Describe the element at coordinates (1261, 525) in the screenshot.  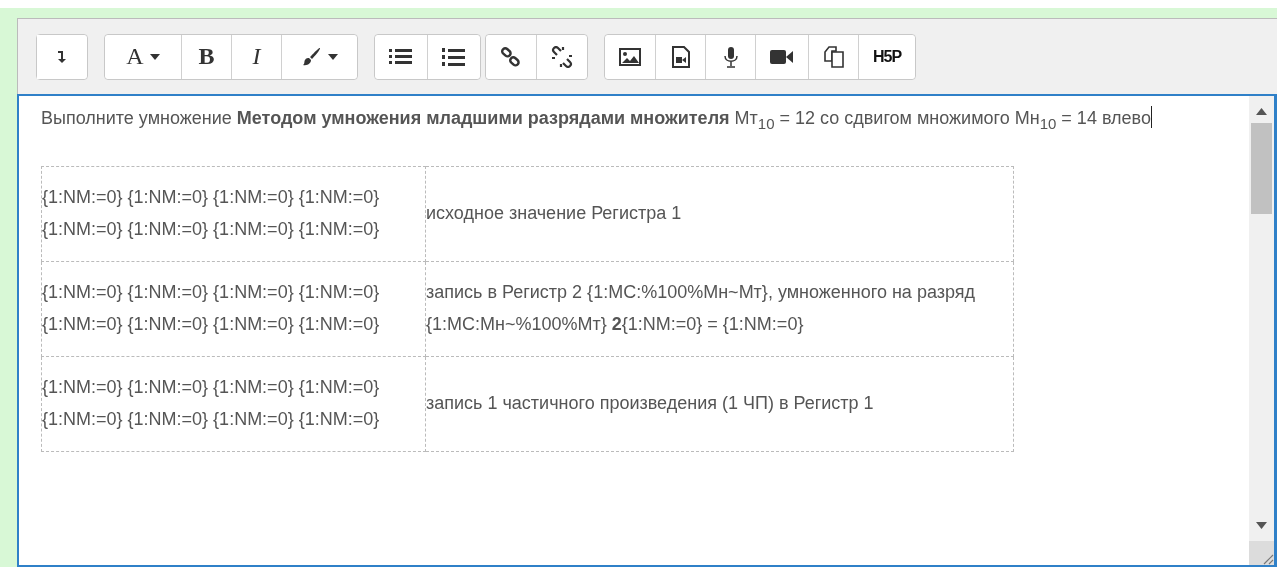
I see `scroll-down-icon` at that location.